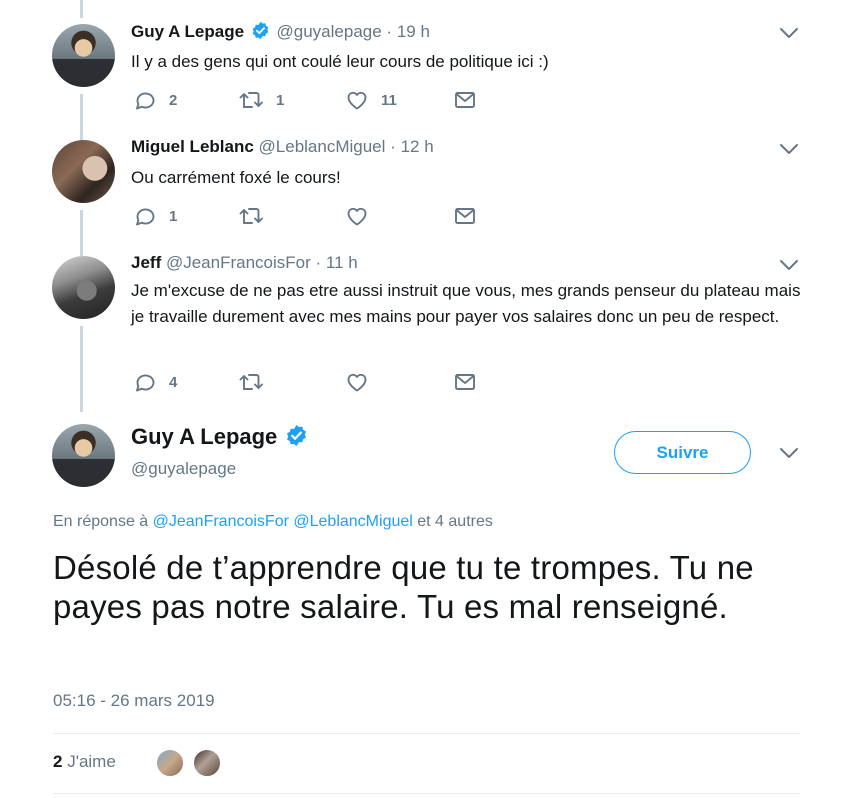 Image resolution: width=850 pixels, height=798 pixels. Describe the element at coordinates (682, 452) in the screenshot. I see `follow-button: Suivre` at that location.